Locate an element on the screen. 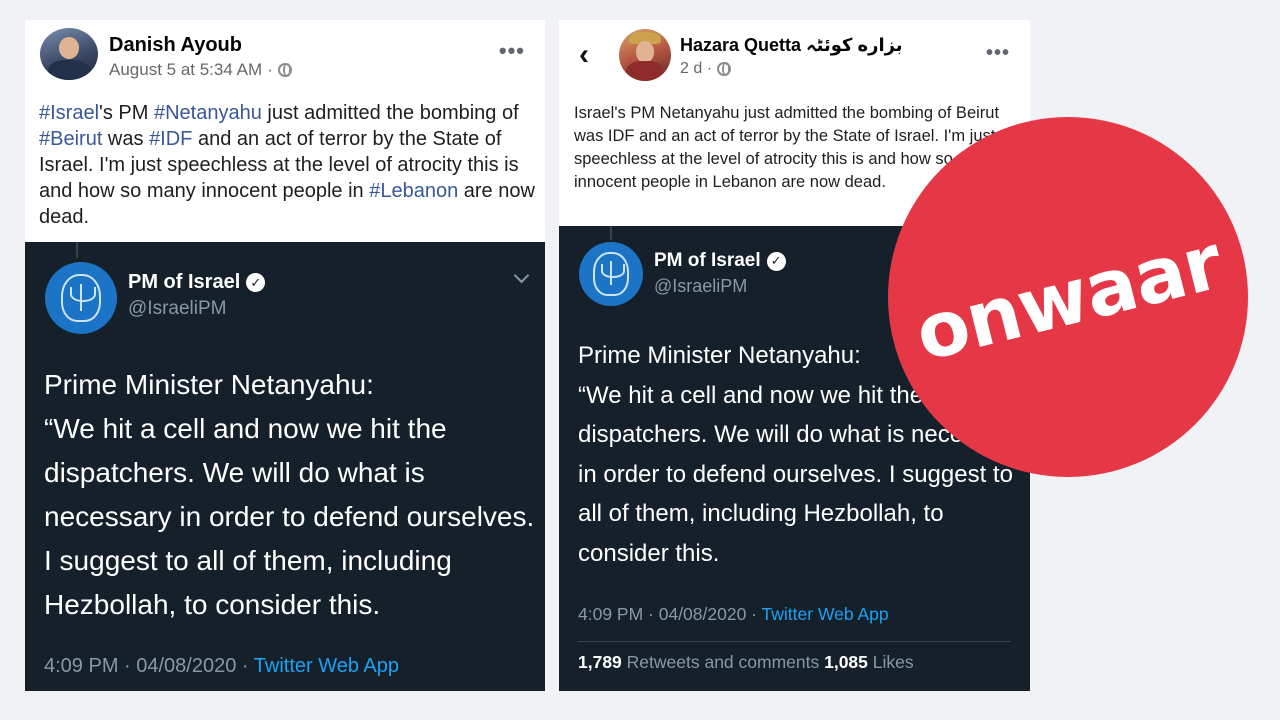 This screenshot has width=1280, height=720. post-meta: August 5 at 5:34 AM · is located at coordinates (200, 70).